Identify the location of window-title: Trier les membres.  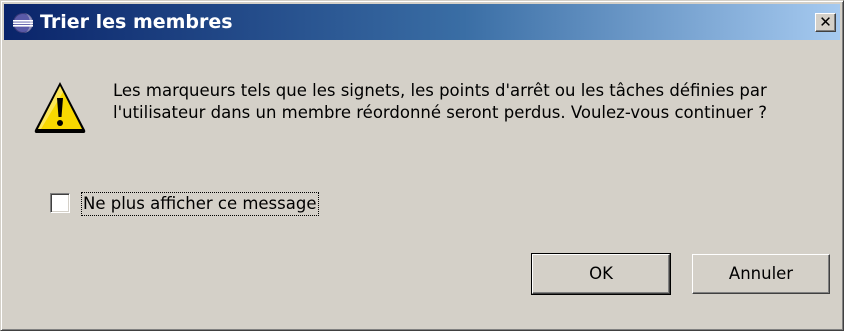
(136, 22).